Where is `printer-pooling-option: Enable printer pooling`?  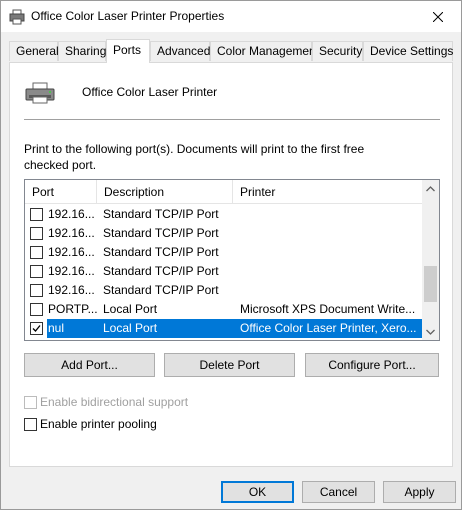
printer-pooling-option: Enable printer pooling is located at coordinates (124, 425).